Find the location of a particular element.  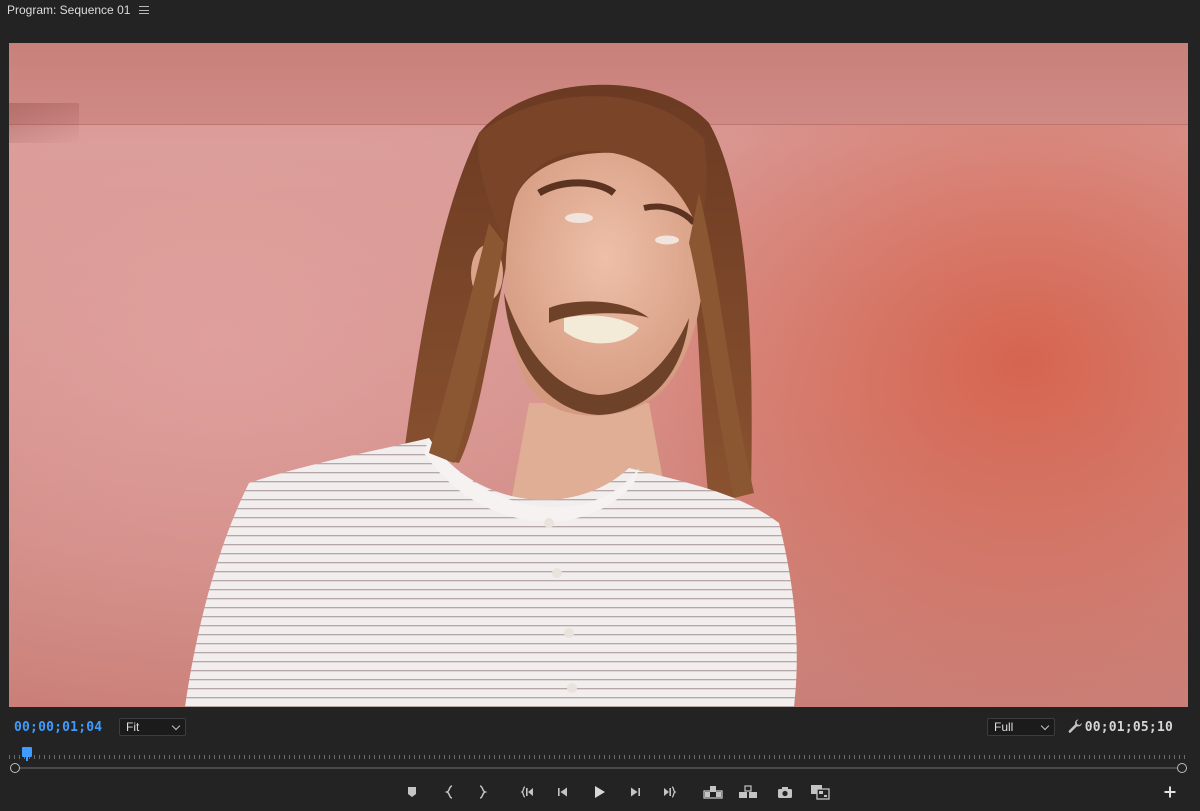

comparison-view-icon is located at coordinates (820, 792).